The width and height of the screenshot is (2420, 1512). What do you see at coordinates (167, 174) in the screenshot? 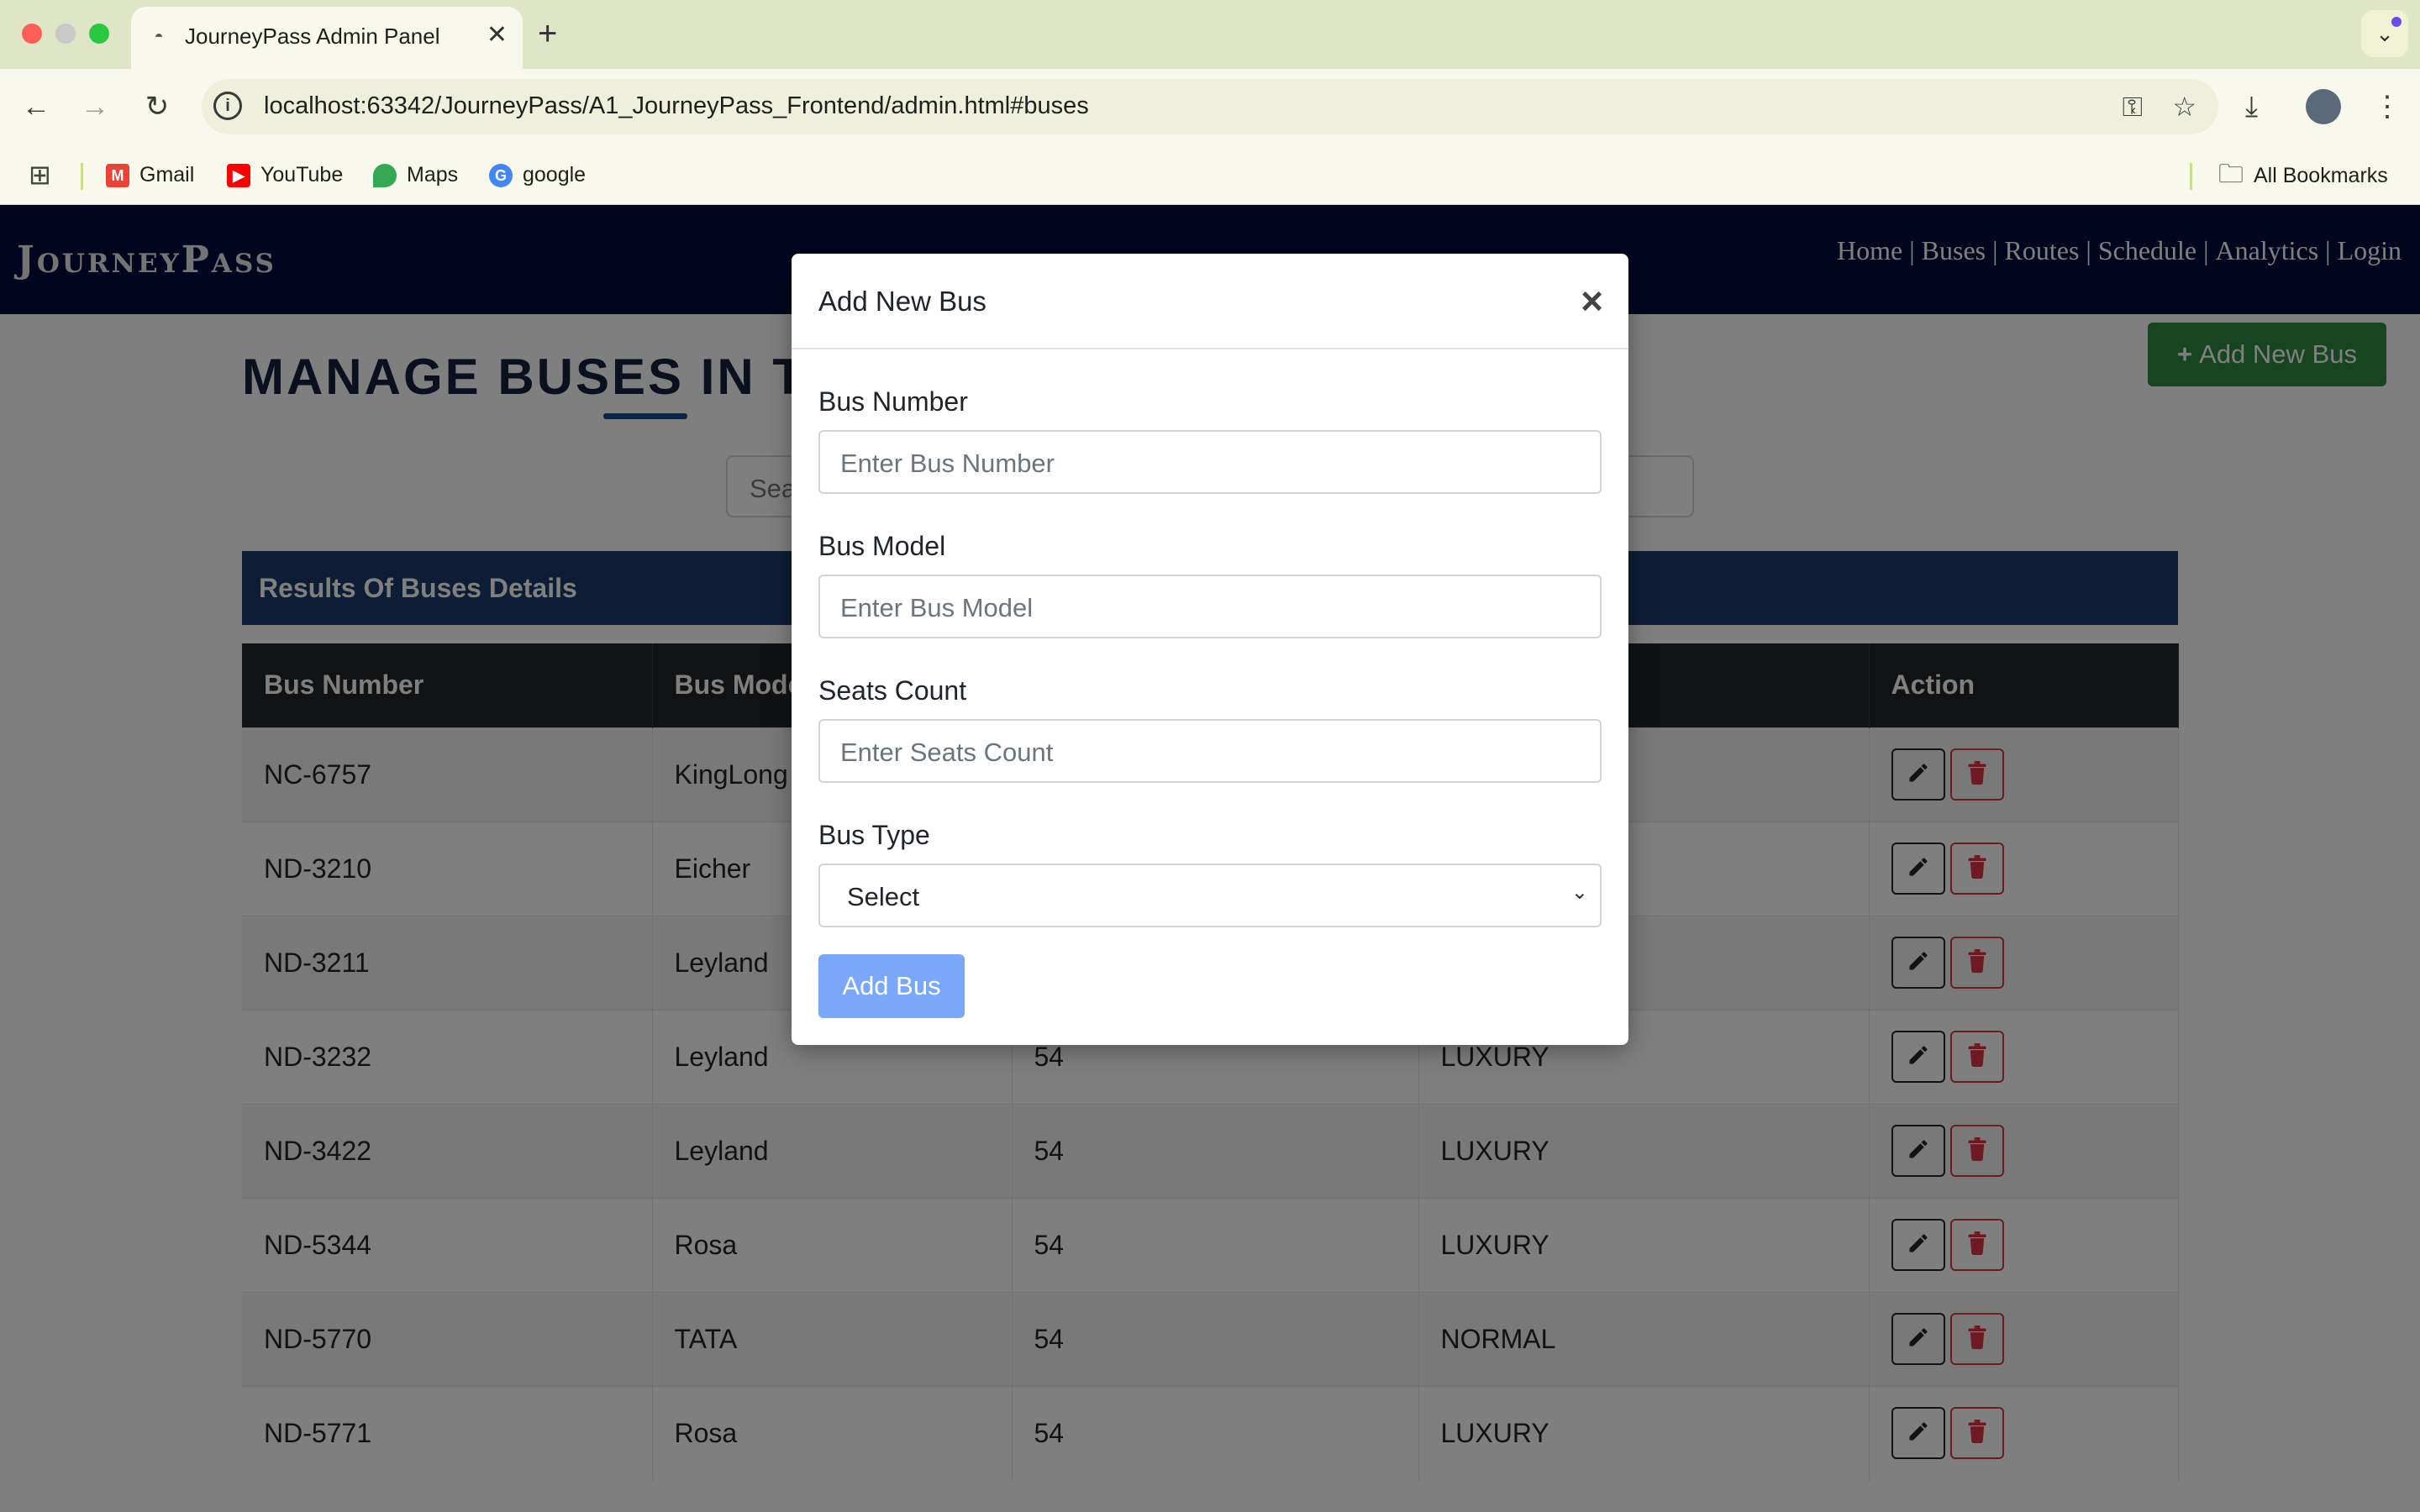
I see `bookmark-label: Gmail` at bounding box center [167, 174].